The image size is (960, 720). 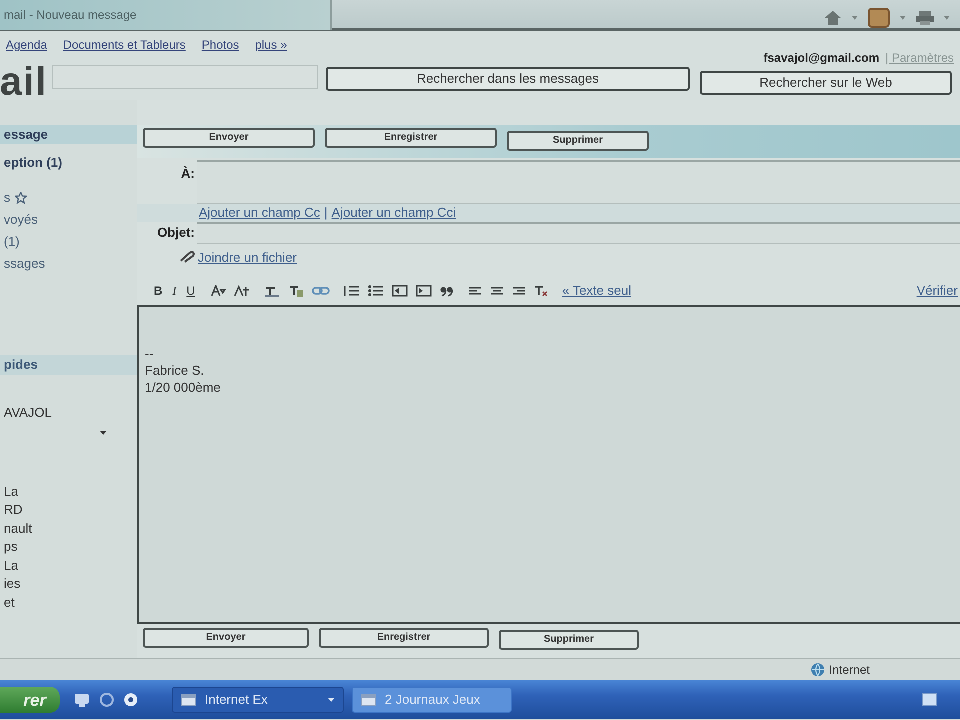 I want to click on sidebar-link: ssages, so click(x=68, y=263).